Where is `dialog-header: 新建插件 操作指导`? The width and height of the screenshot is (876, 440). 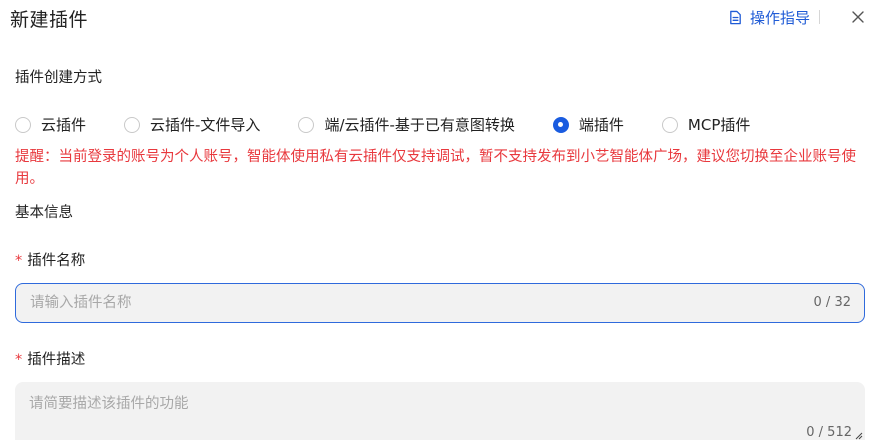 dialog-header: 新建插件 操作指导 is located at coordinates (438, 20).